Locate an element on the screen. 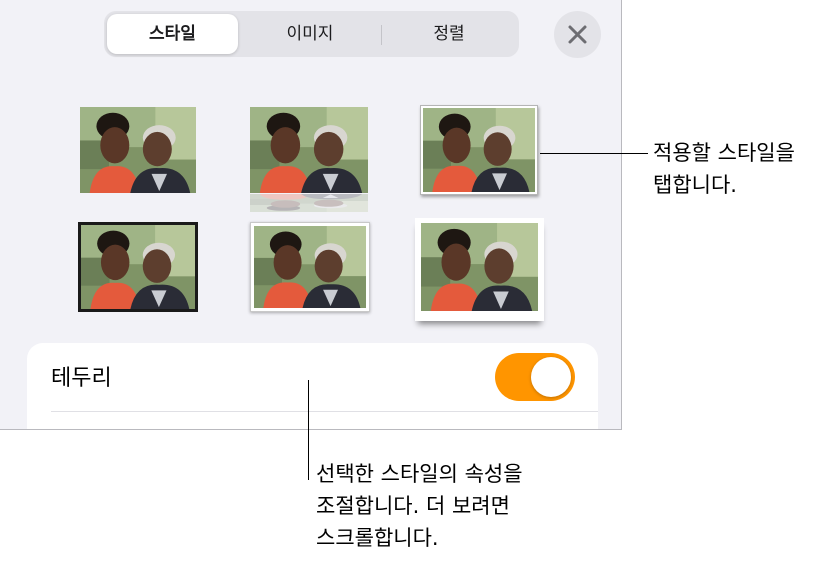  callout-tap-style-line-2: 탭합니다. is located at coordinates (695, 185).